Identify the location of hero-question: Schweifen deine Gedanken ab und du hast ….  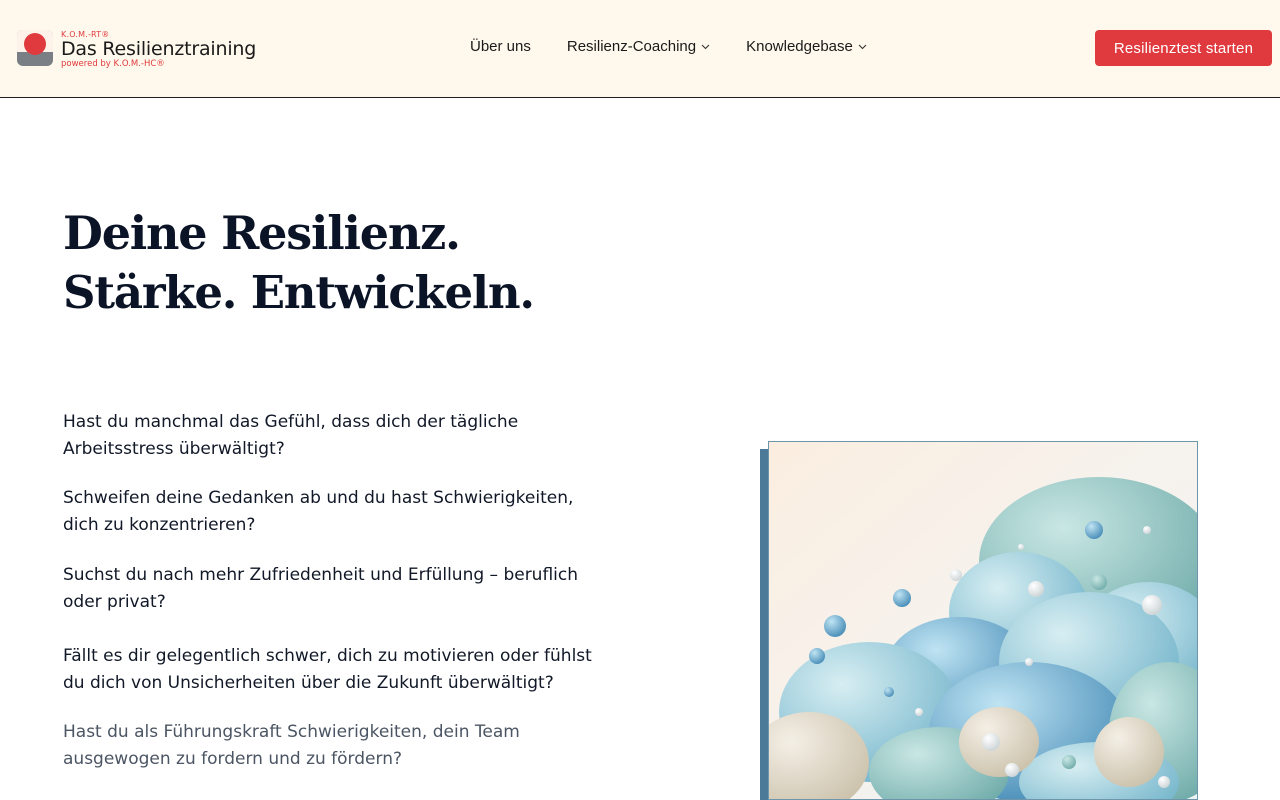
(318, 511).